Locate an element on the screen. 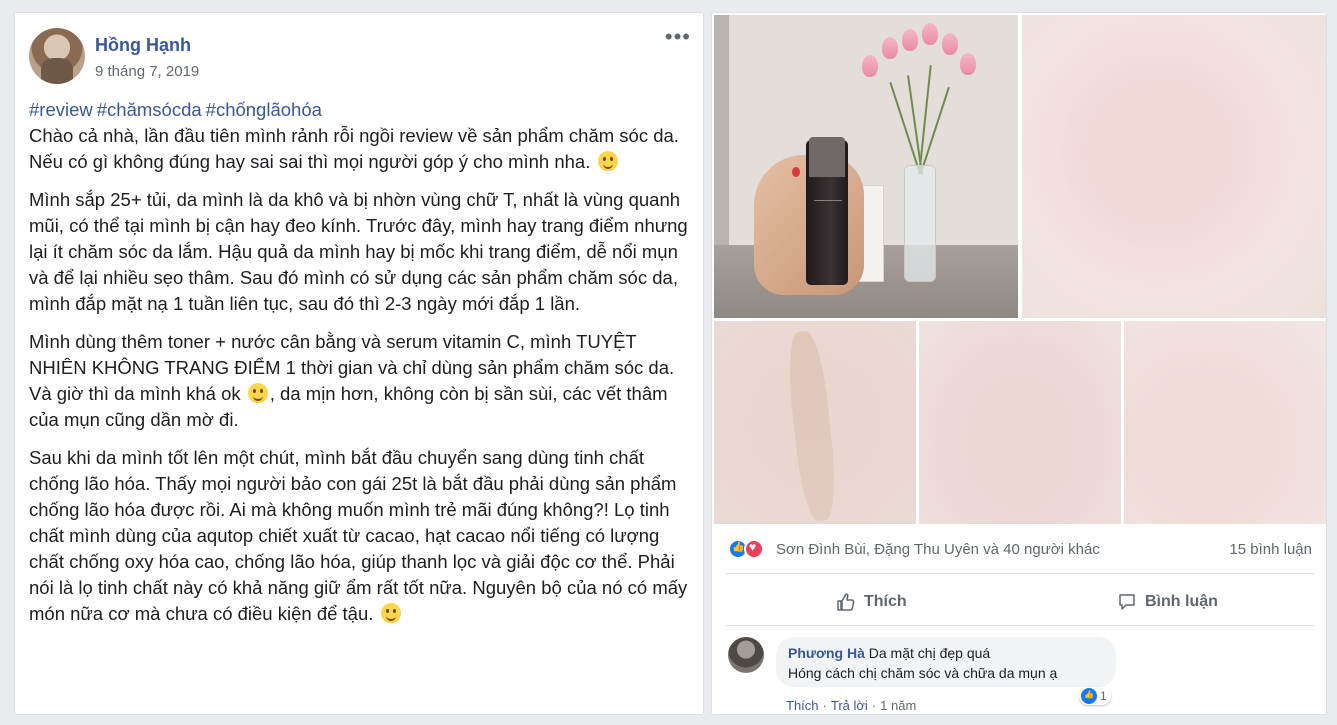 This screenshot has height=725, width=1337. comment-like-count: 1 is located at coordinates (1103, 696).